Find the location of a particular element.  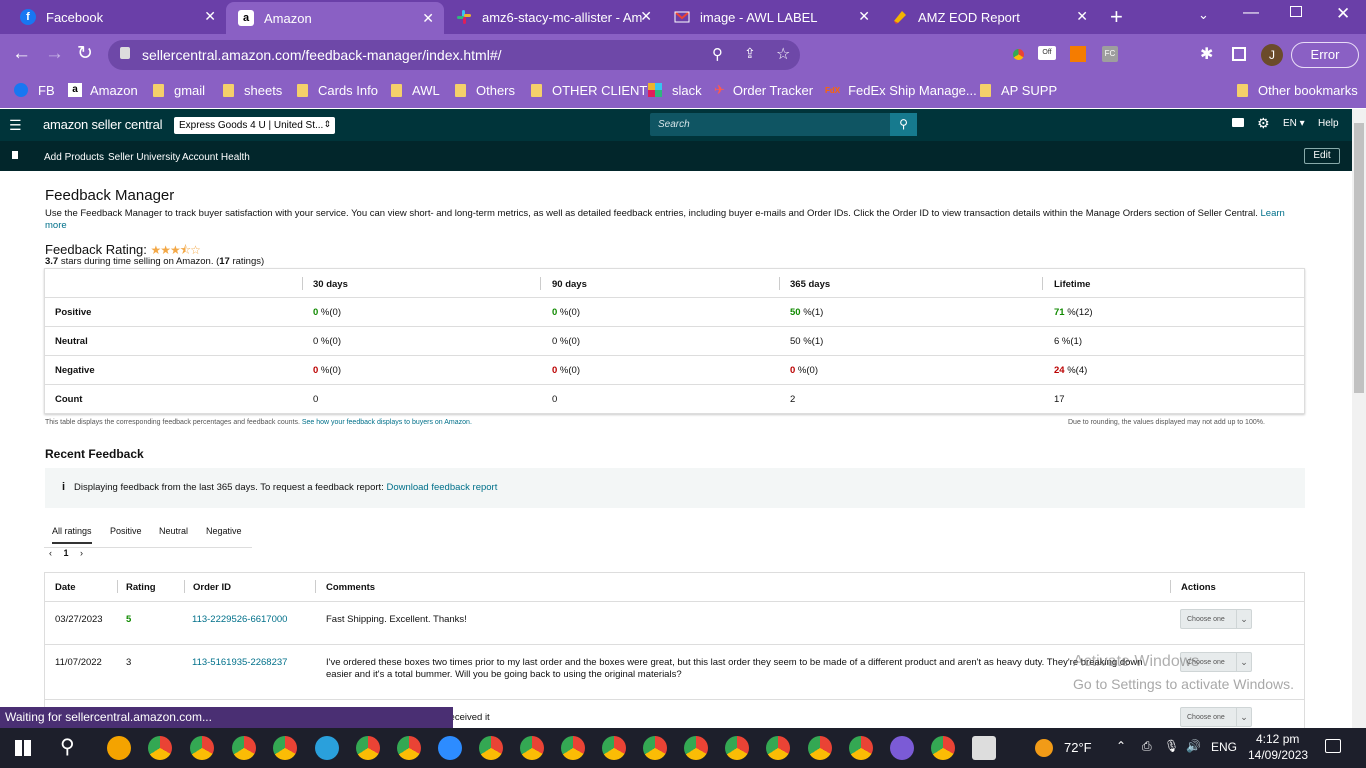

tab-sheets: AMZ EOD Report ✕ is located at coordinates (989, 17).